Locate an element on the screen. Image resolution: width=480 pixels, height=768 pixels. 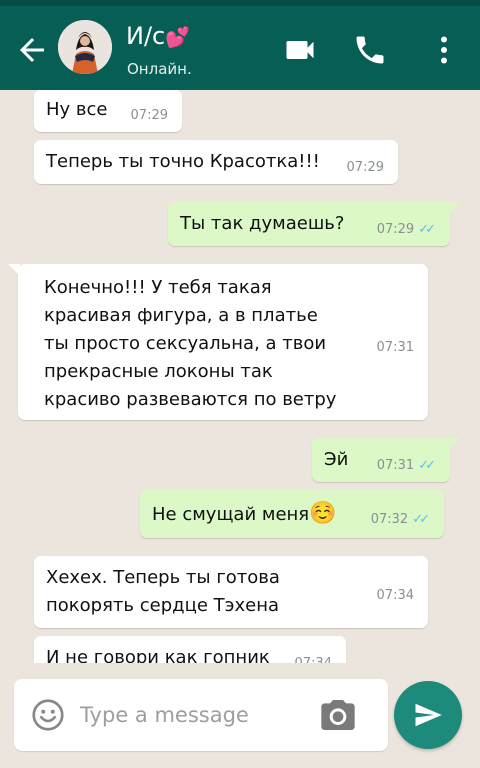
emoji-icon is located at coordinates (48, 715).